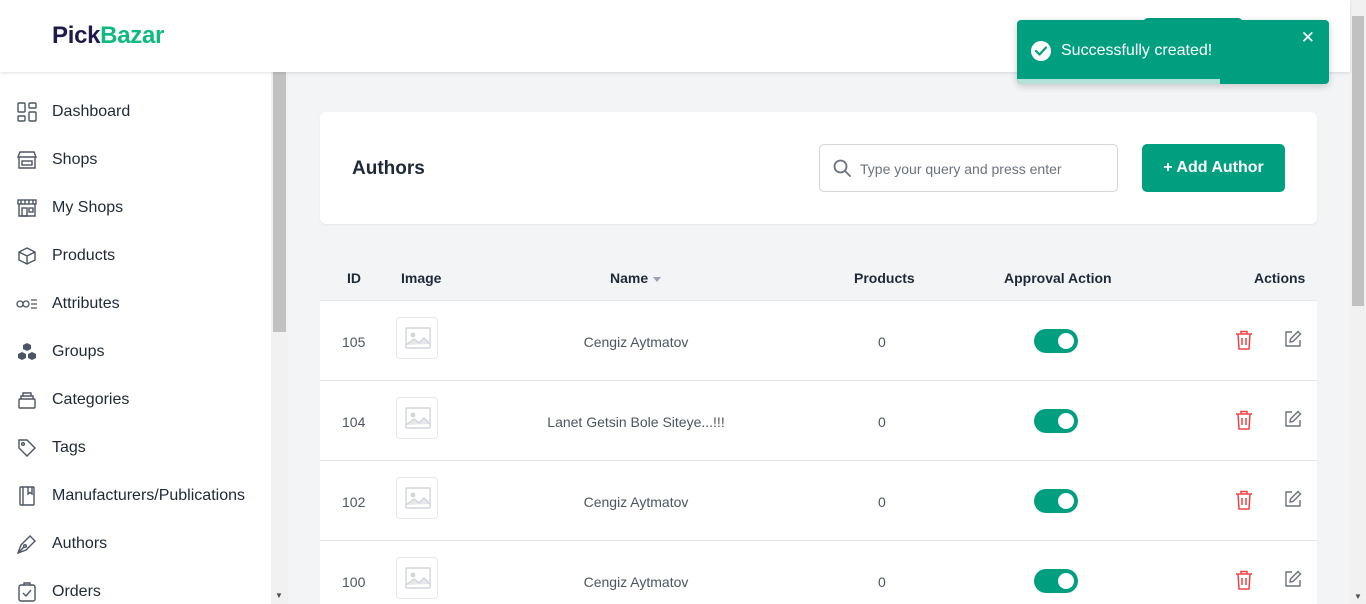 Image resolution: width=1366 pixels, height=604 pixels. Describe the element at coordinates (818, 501) in the screenshot. I see `table-row: 102 Cengiz Aytmatov 0` at that location.